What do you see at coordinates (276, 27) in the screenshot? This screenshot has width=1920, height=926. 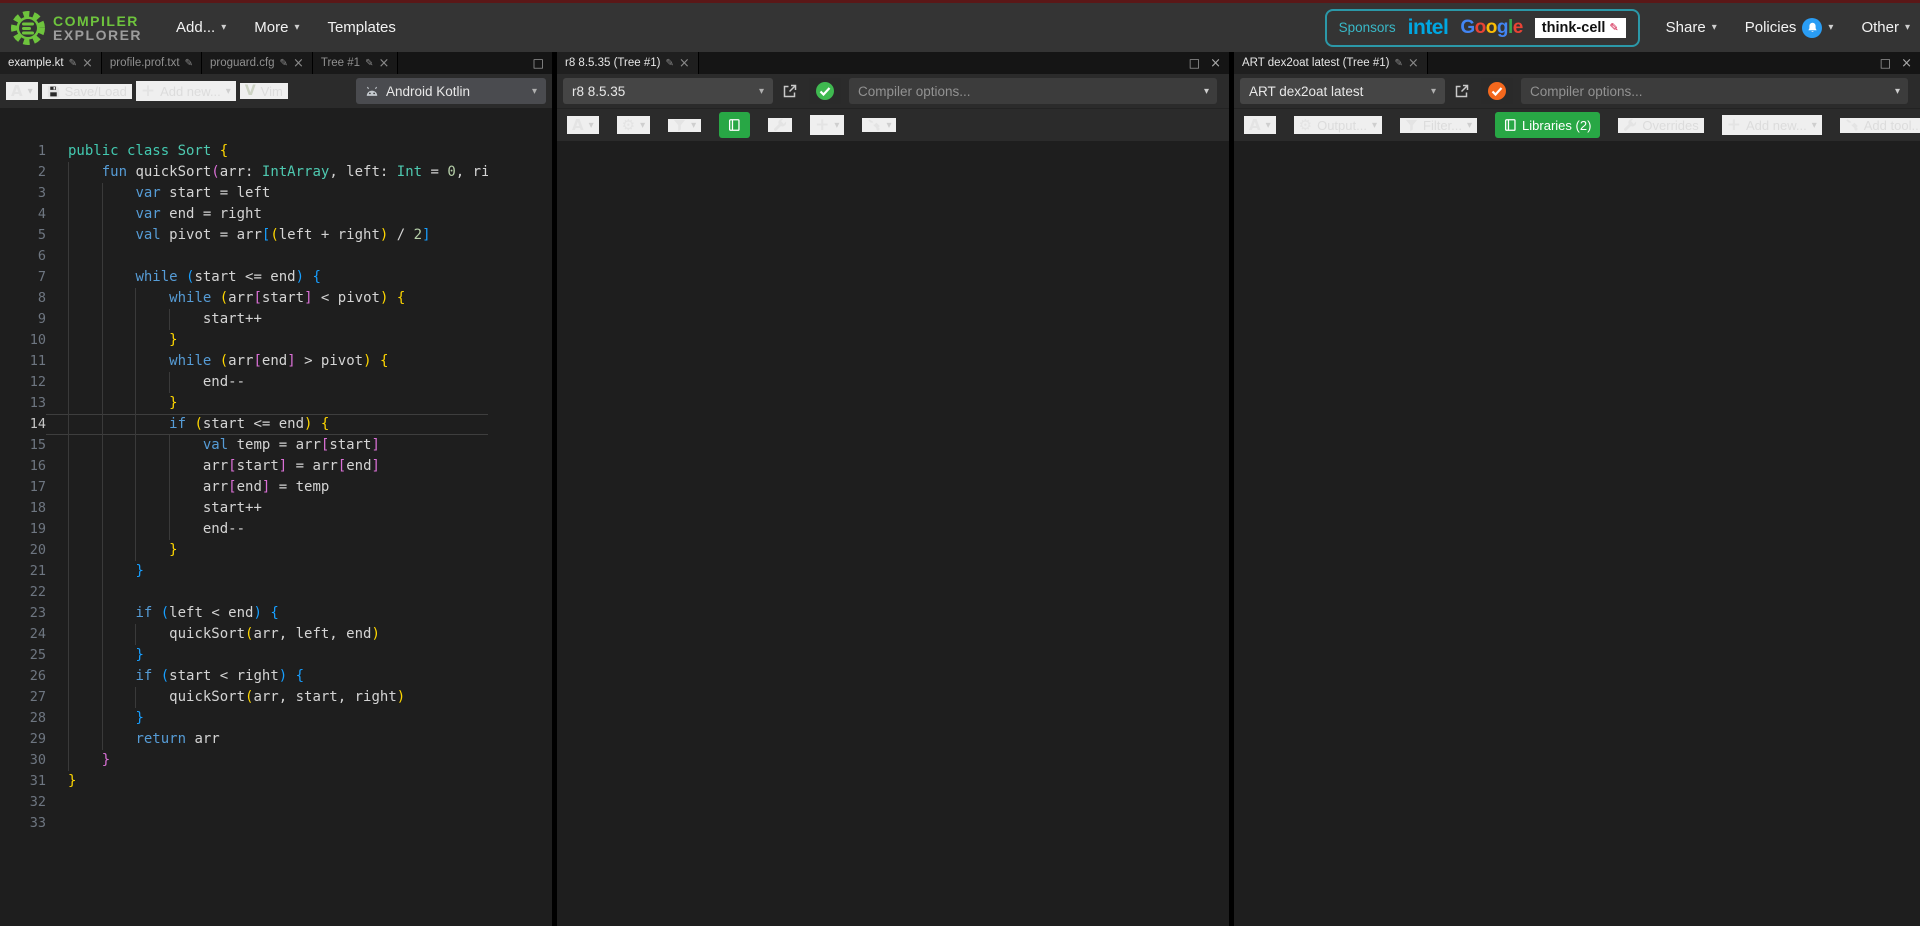 I see `nav-item-more: More ▾` at bounding box center [276, 27].